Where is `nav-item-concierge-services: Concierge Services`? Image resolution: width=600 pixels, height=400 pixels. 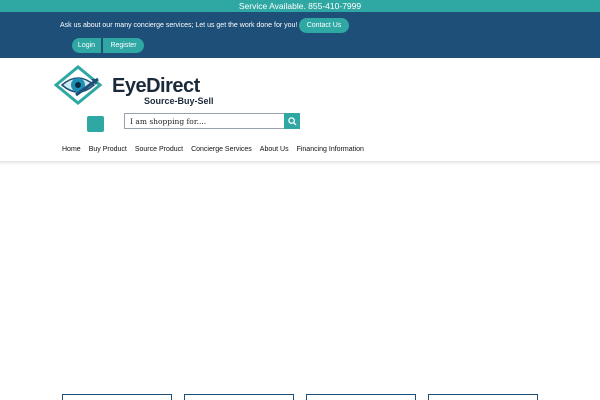
nav-item-concierge-services: Concierge Services is located at coordinates (221, 149).